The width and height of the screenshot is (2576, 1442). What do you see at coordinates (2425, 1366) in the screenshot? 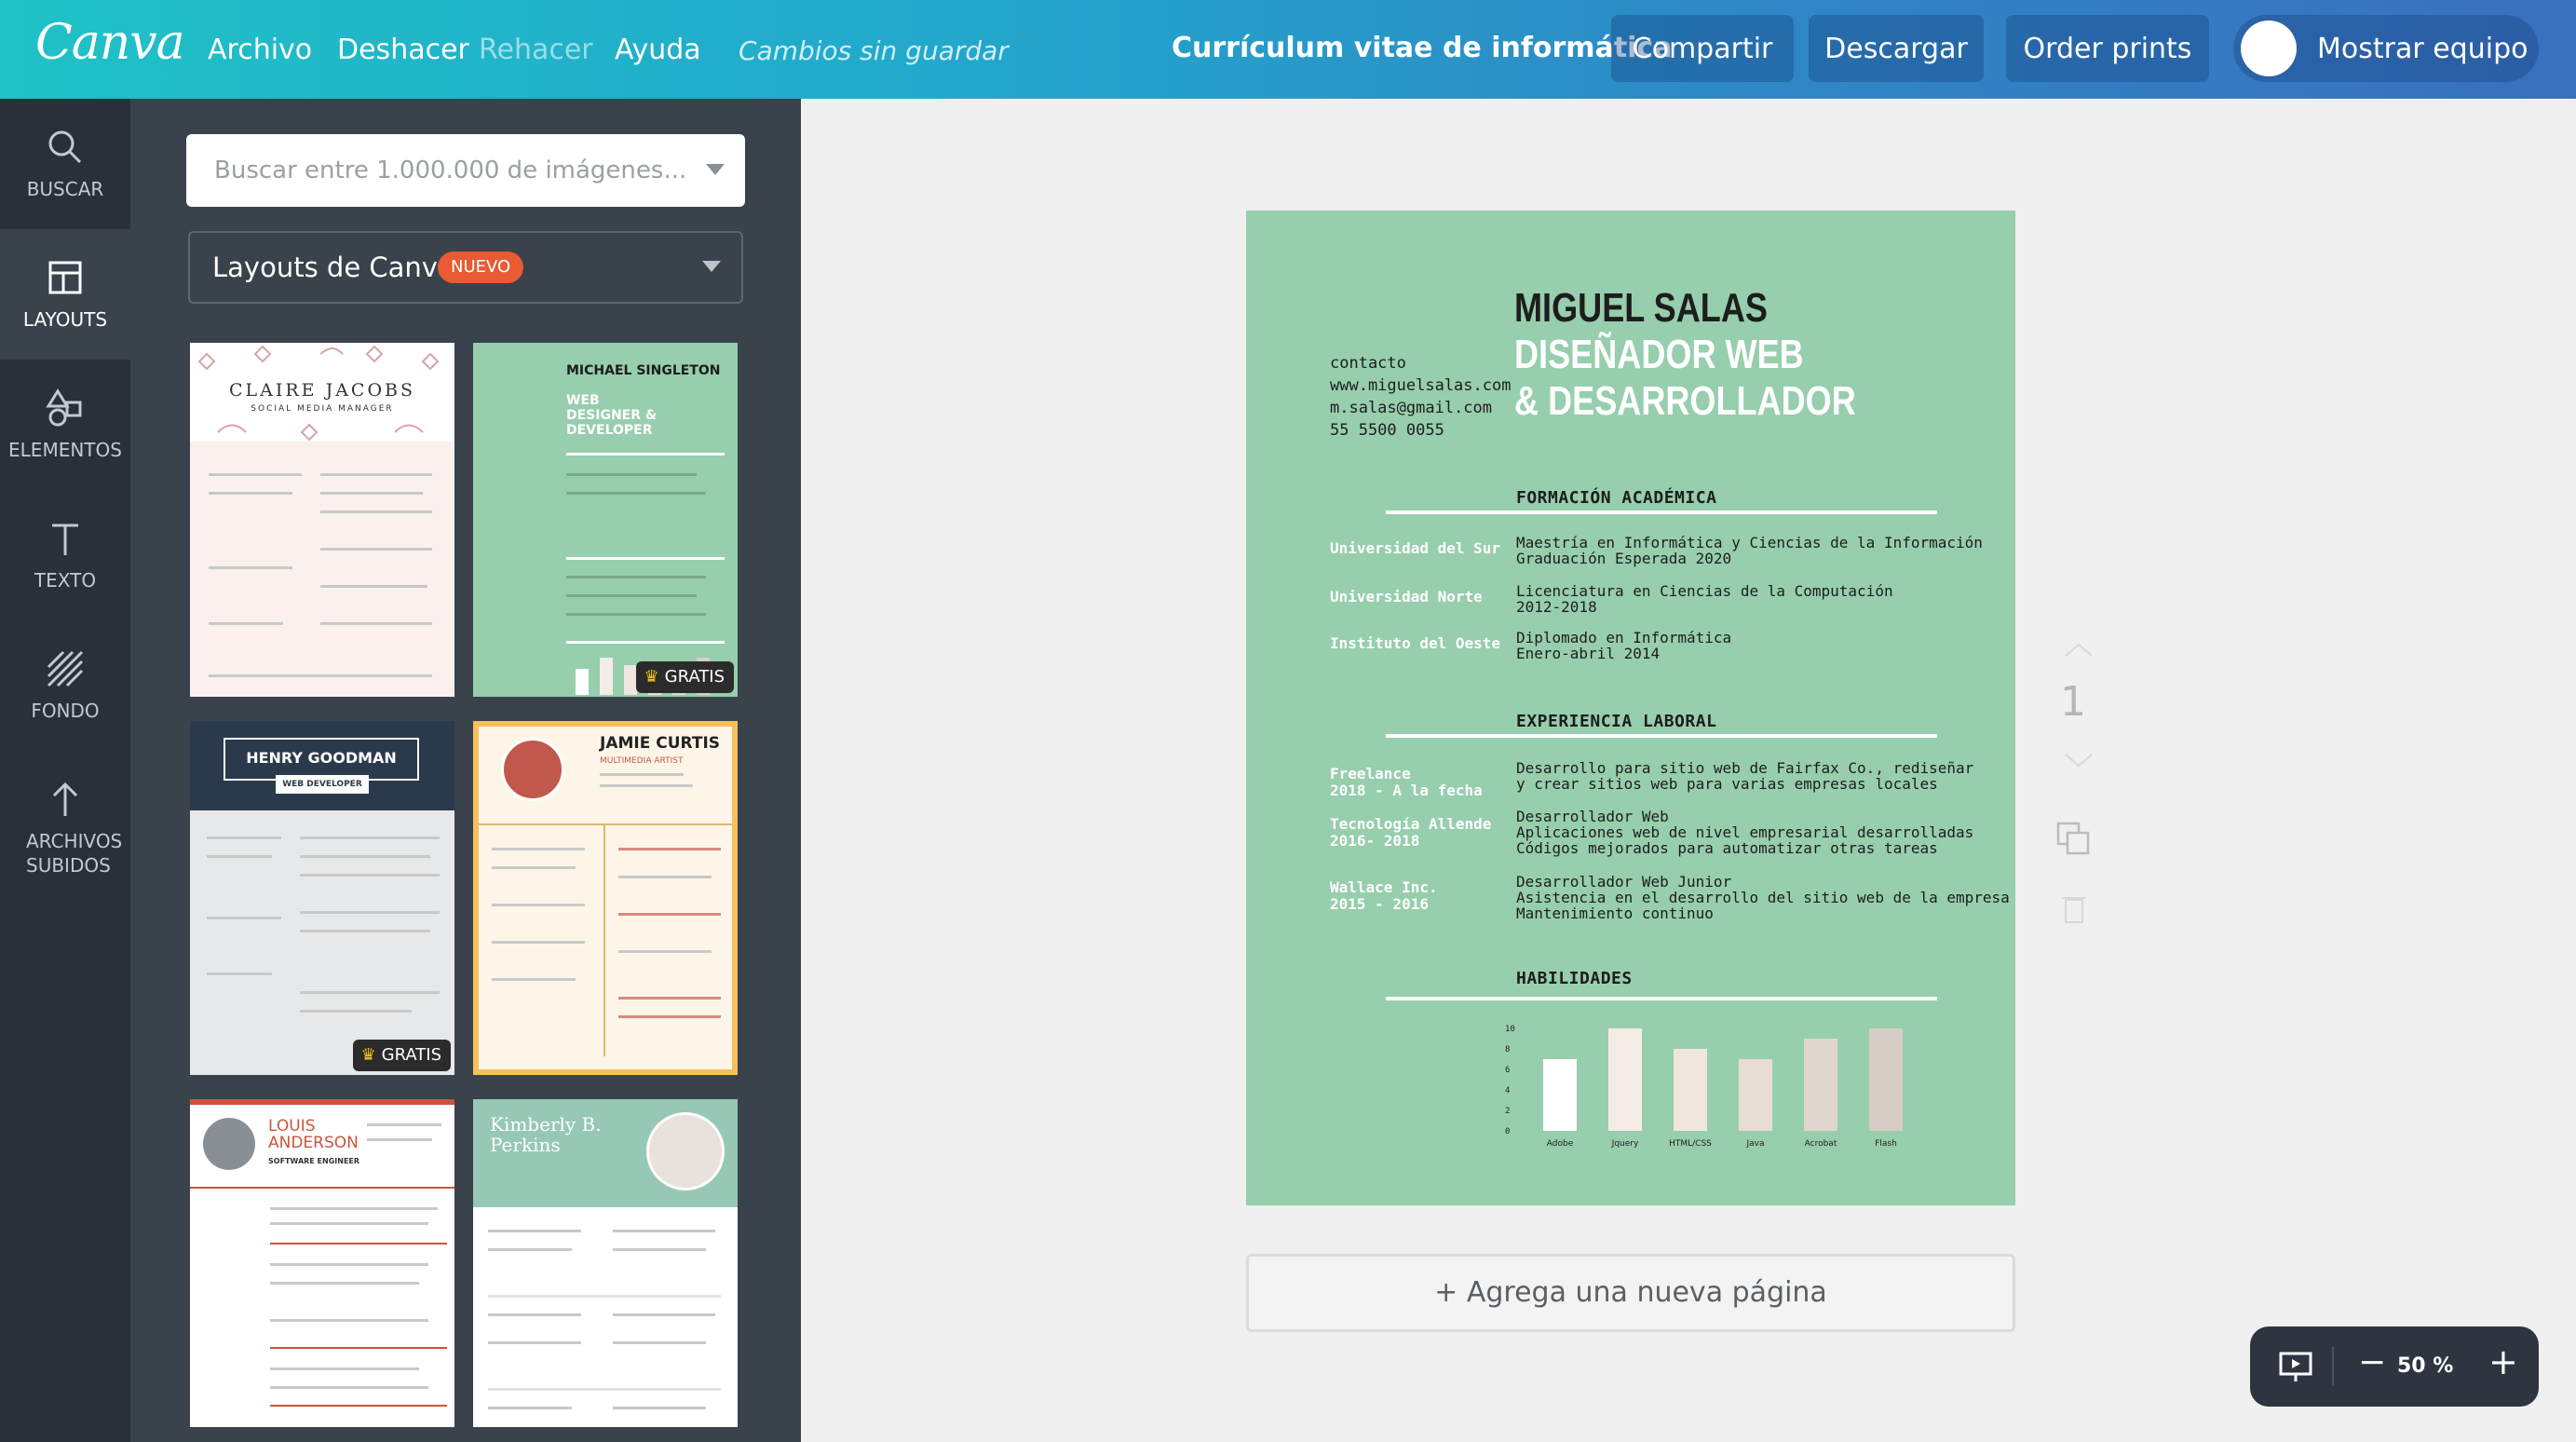
I see `zoom-level: 50 %` at bounding box center [2425, 1366].